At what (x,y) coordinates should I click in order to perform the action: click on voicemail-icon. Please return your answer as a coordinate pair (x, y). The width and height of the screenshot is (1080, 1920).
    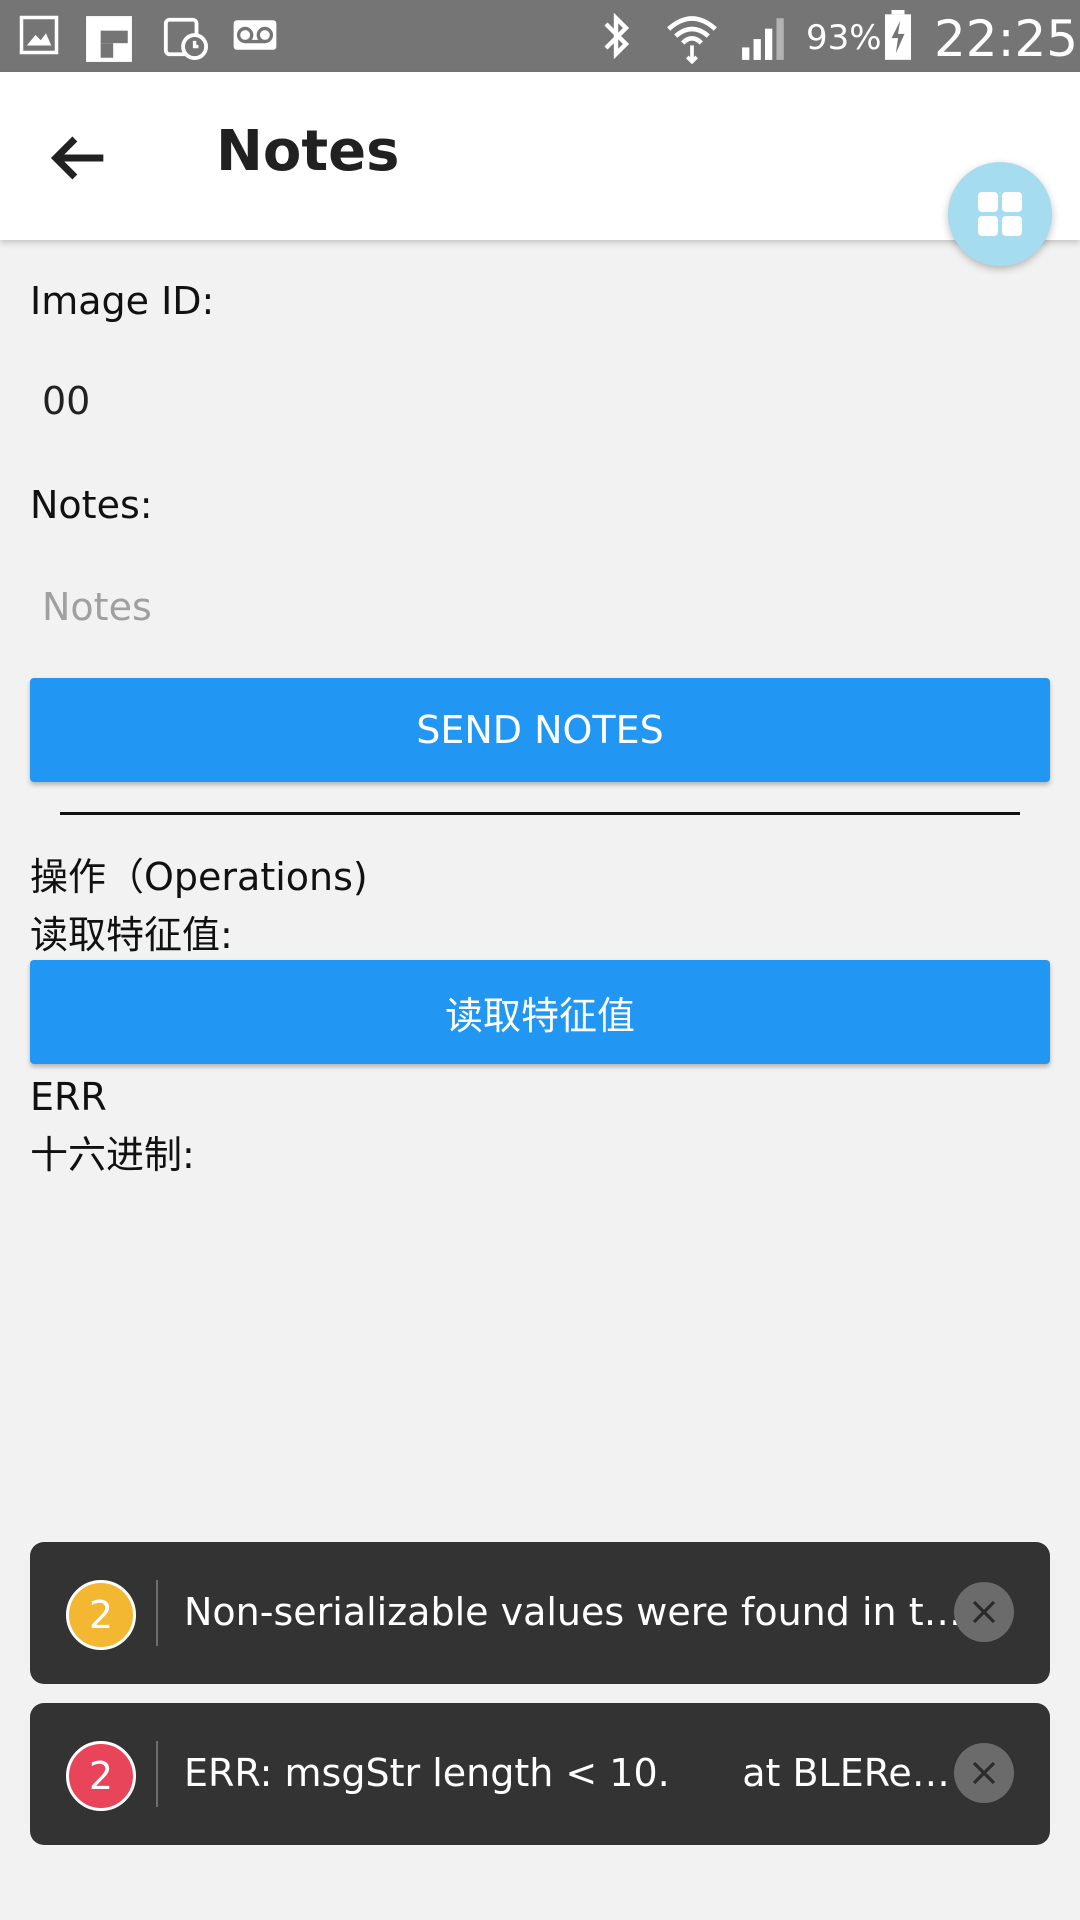
    Looking at the image, I should click on (255, 35).